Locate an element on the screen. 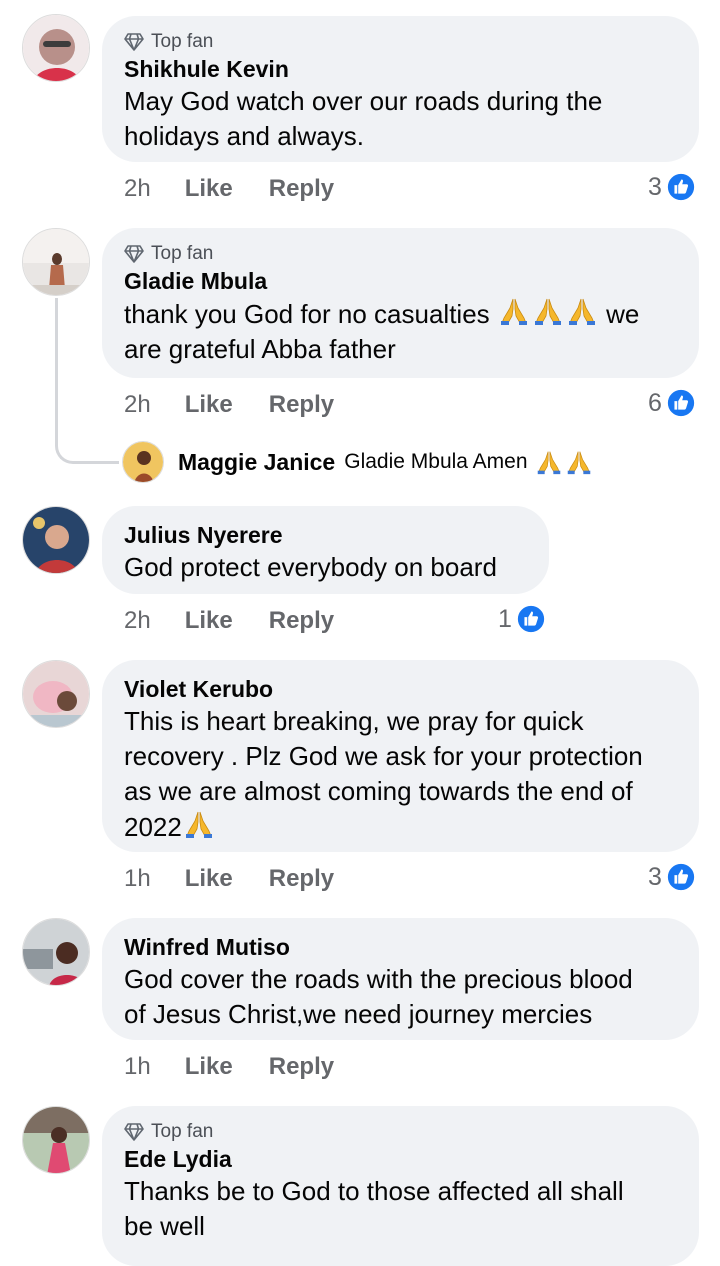 Image resolution: width=720 pixels, height=1266 pixels. comment-text-line: are grateful Abba father is located at coordinates (260, 349).